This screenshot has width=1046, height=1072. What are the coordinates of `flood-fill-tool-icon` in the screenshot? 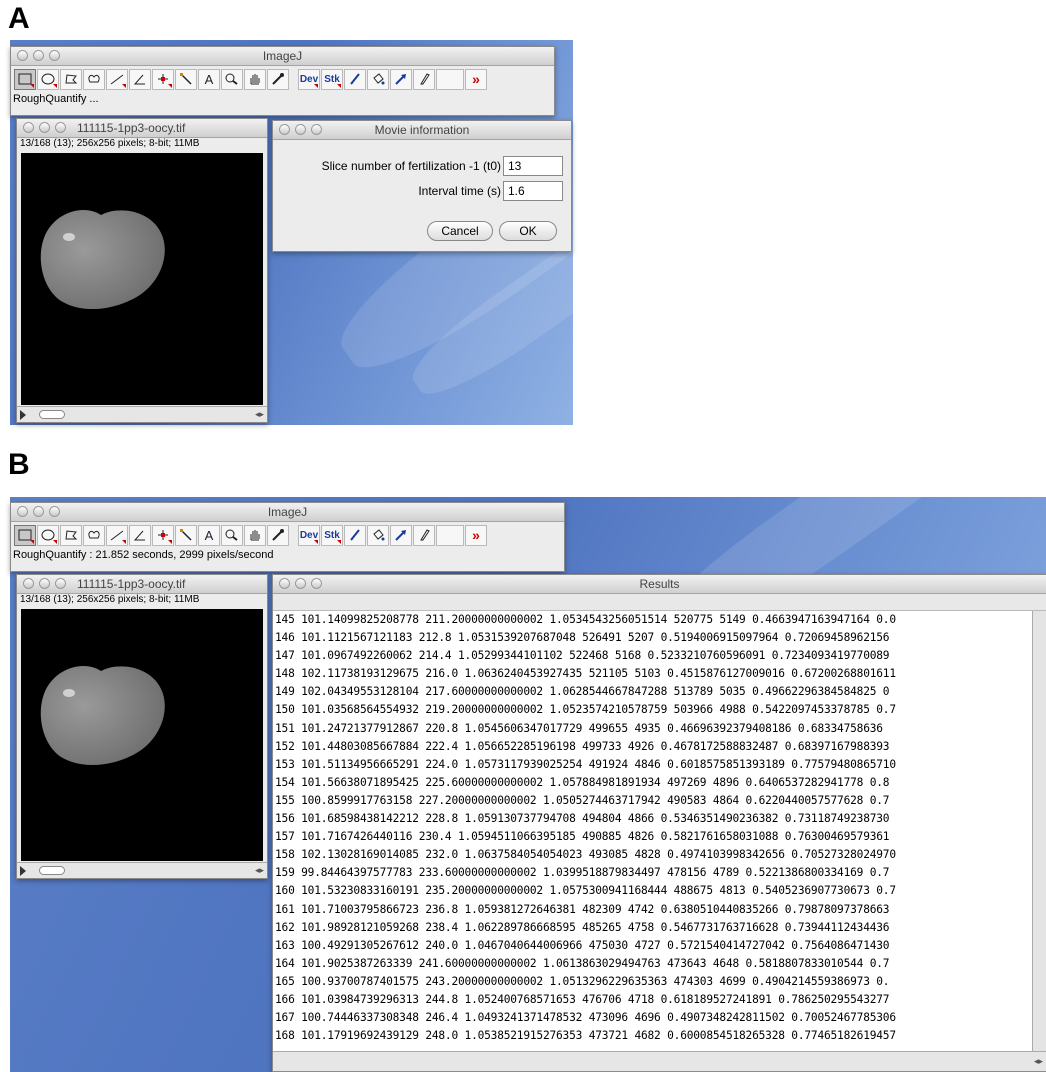 It's located at (378, 535).